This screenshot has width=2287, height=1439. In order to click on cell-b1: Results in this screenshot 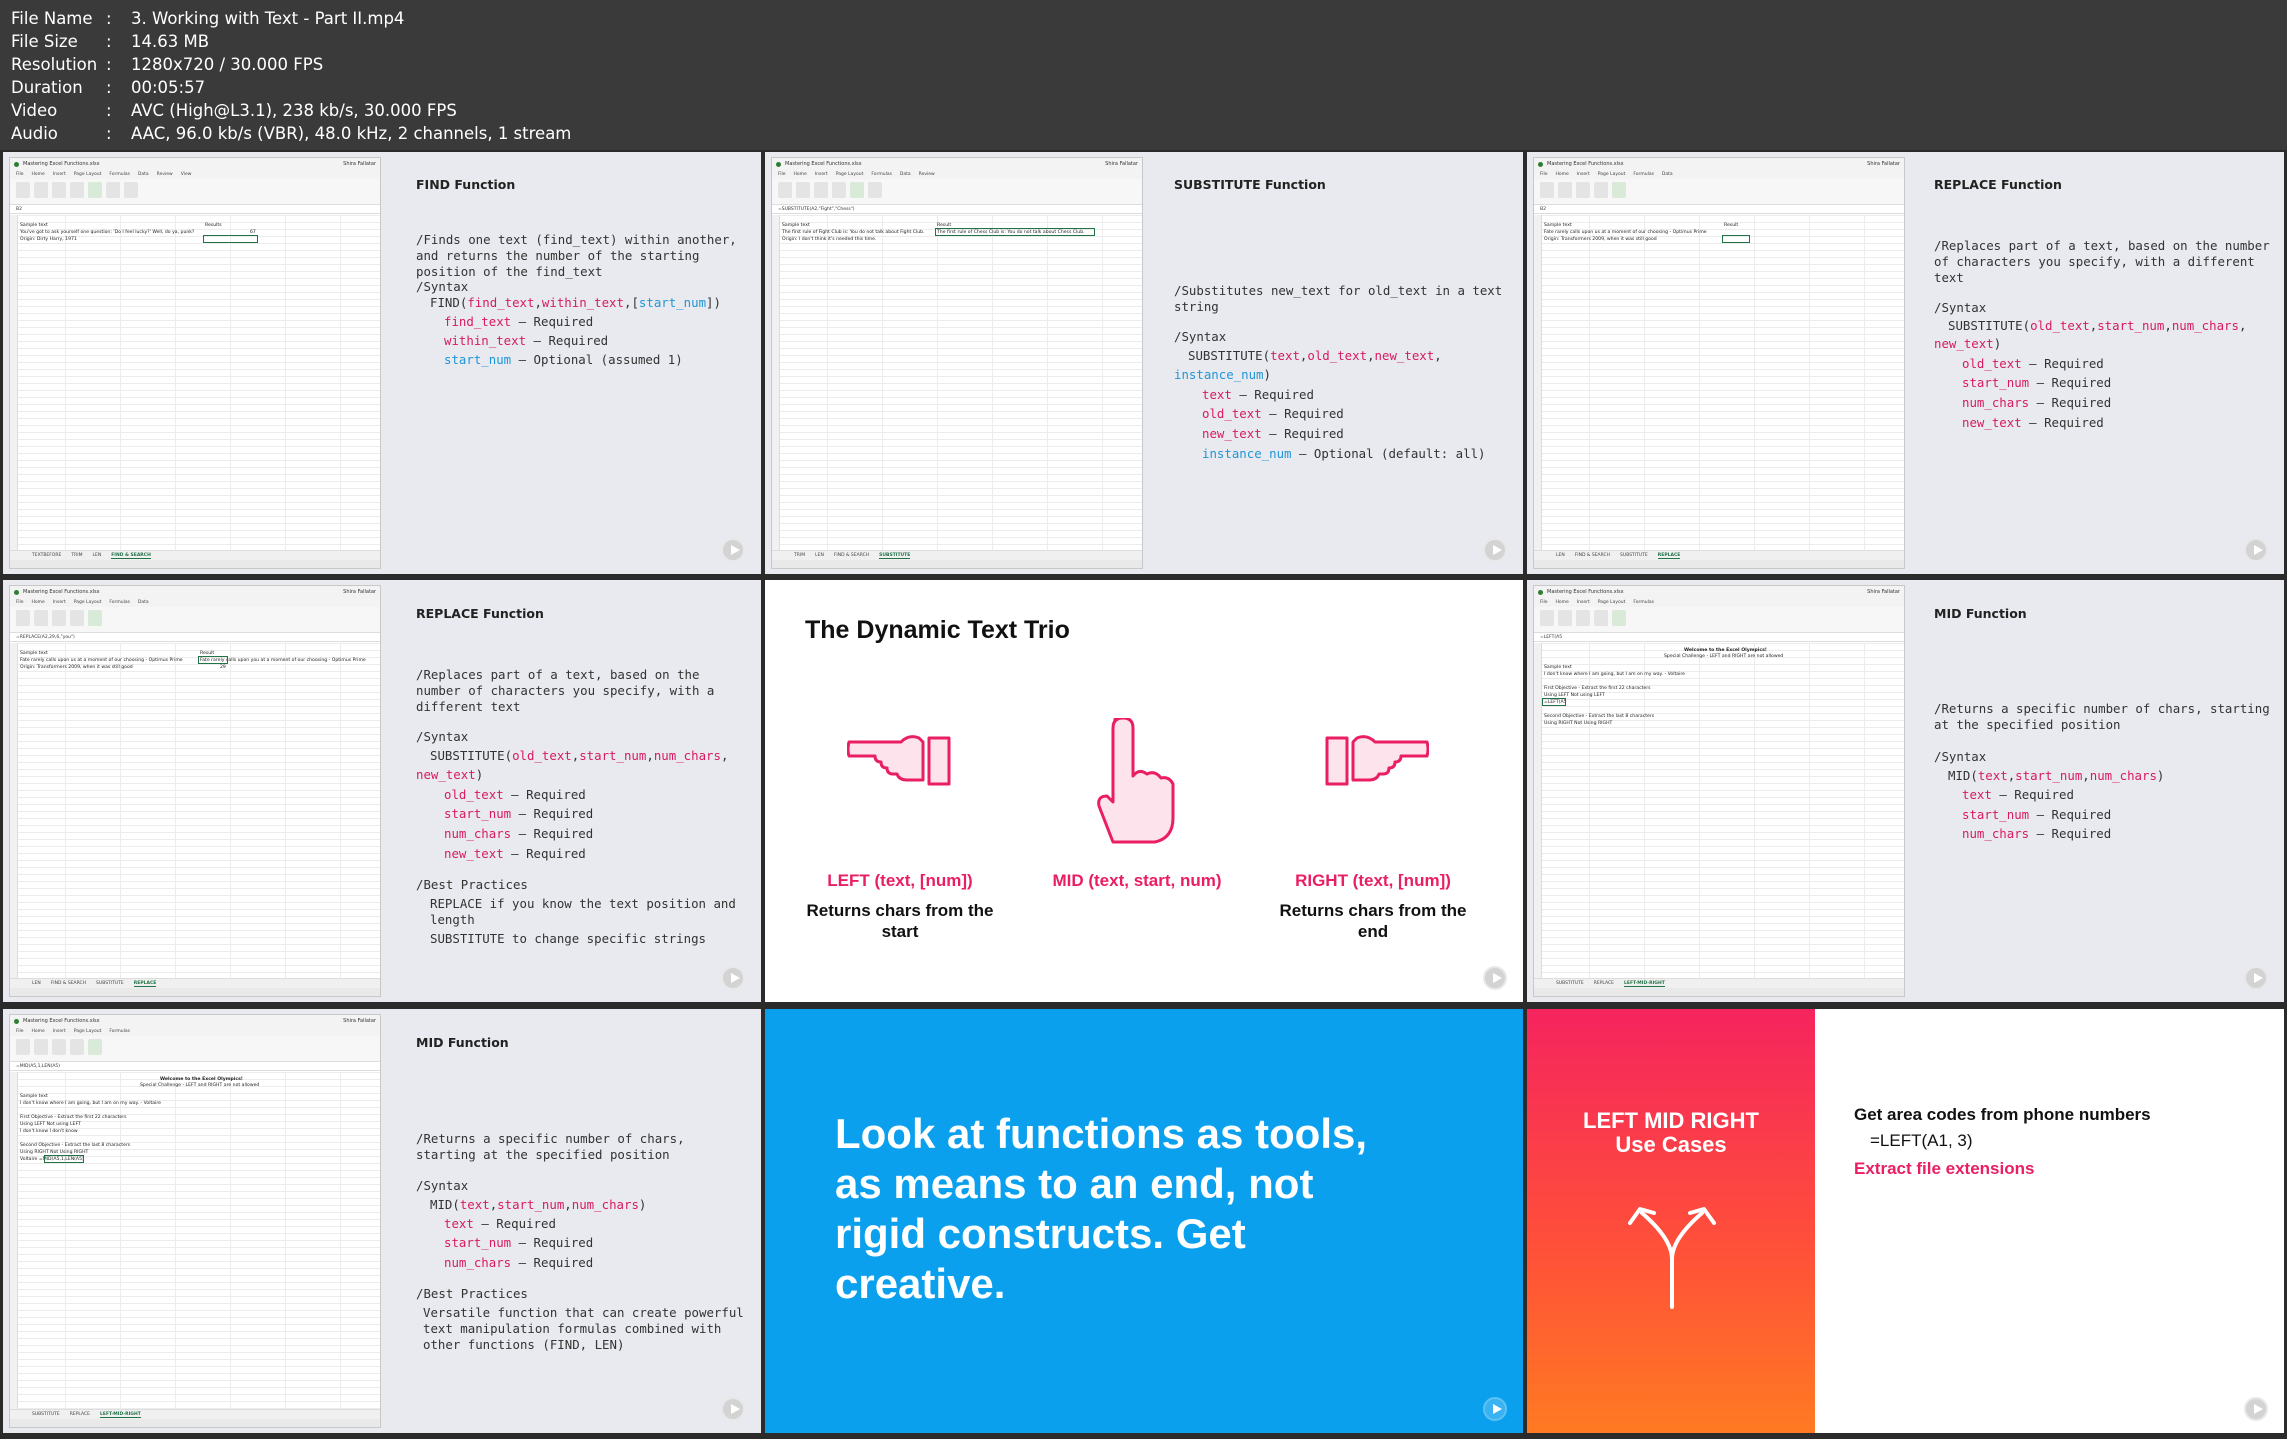, I will do `click(213, 225)`.